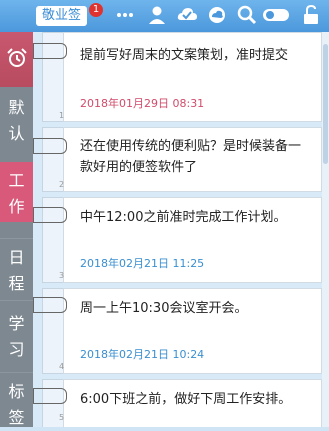 This screenshot has width=329, height=431. I want to click on category-default: 默认, so click(16, 115).